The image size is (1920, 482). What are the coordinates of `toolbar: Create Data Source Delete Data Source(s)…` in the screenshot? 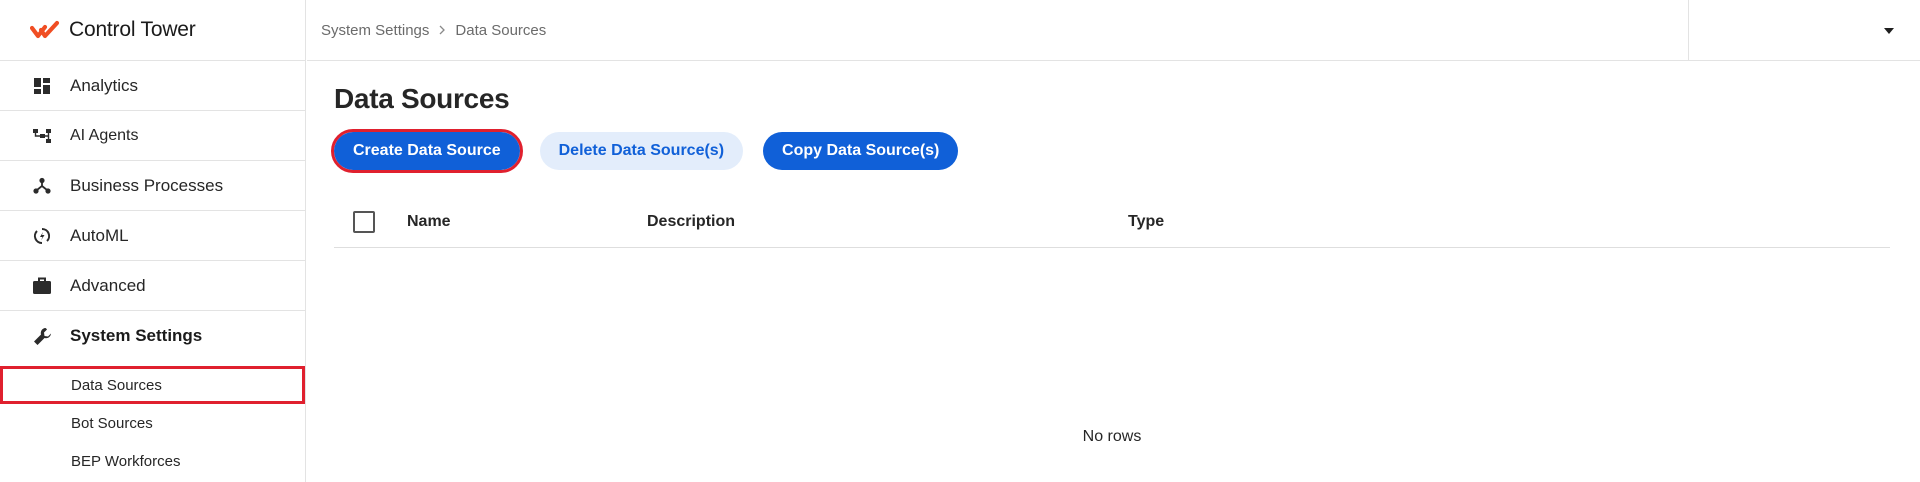 It's located at (1110, 151).